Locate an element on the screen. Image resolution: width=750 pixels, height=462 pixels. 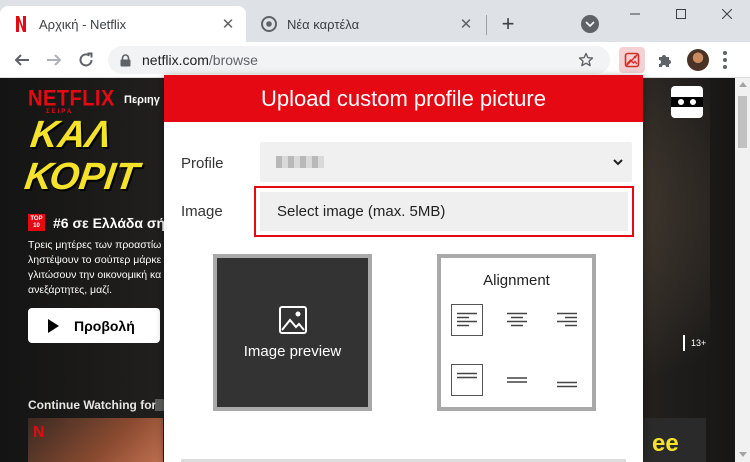
play-button: Προβολή is located at coordinates (94, 325).